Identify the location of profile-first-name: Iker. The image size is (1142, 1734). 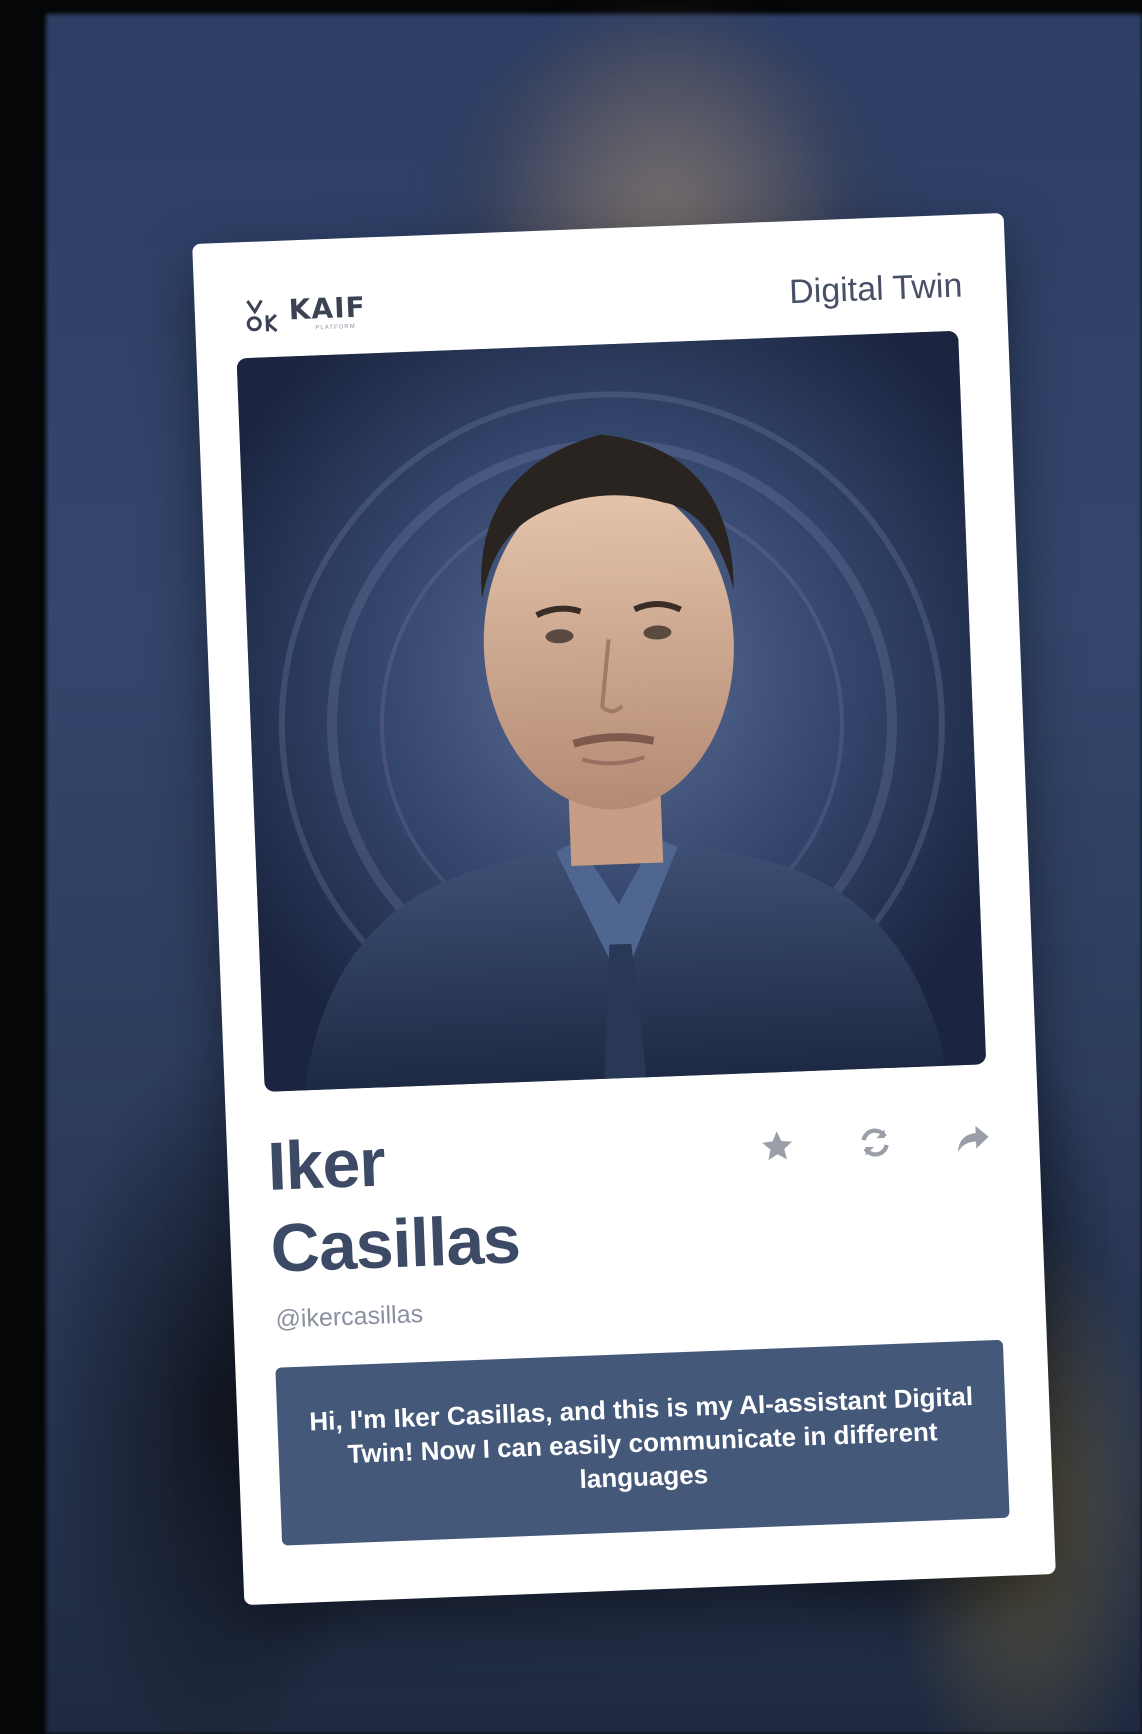
(326, 1164).